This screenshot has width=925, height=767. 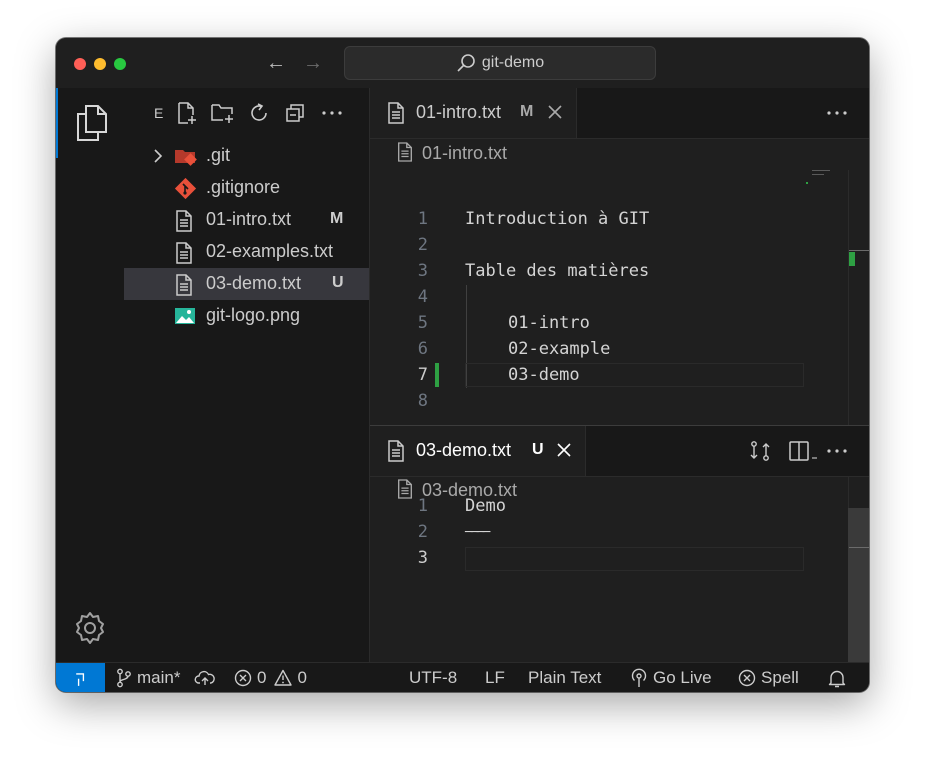 I want to click on code-line: 2, so click(x=590, y=246).